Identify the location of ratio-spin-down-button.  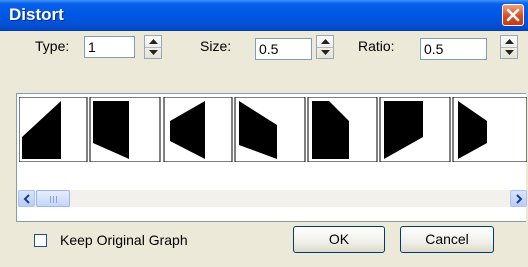
(509, 52).